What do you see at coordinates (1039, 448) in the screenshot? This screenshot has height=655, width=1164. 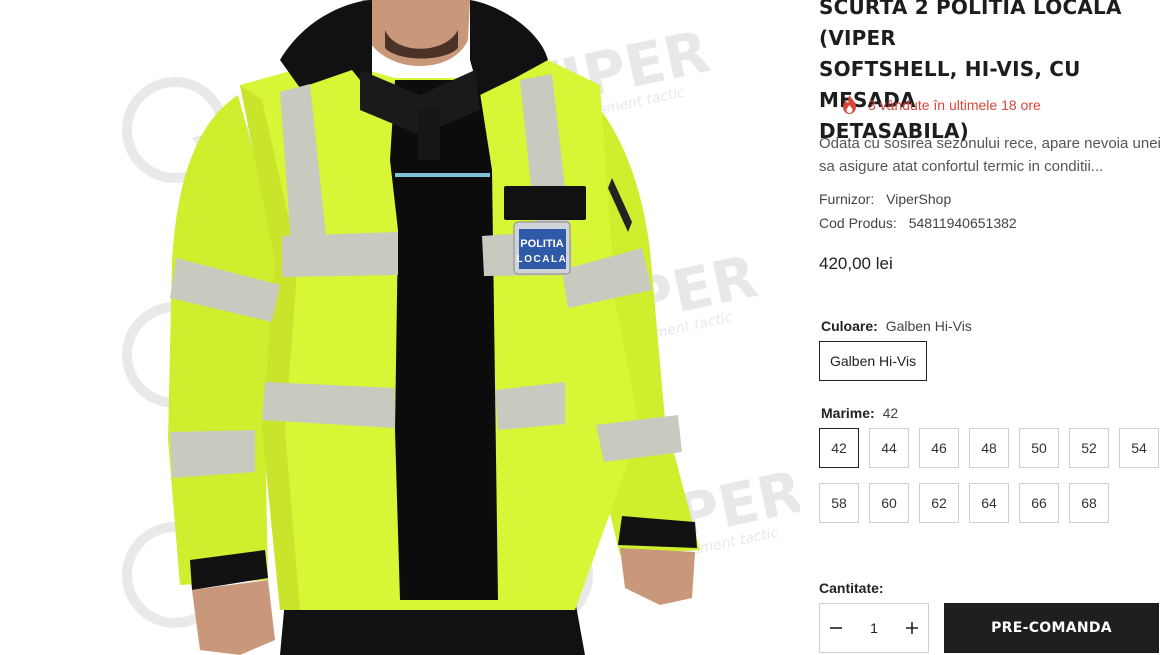 I see `size-option-50: 50` at bounding box center [1039, 448].